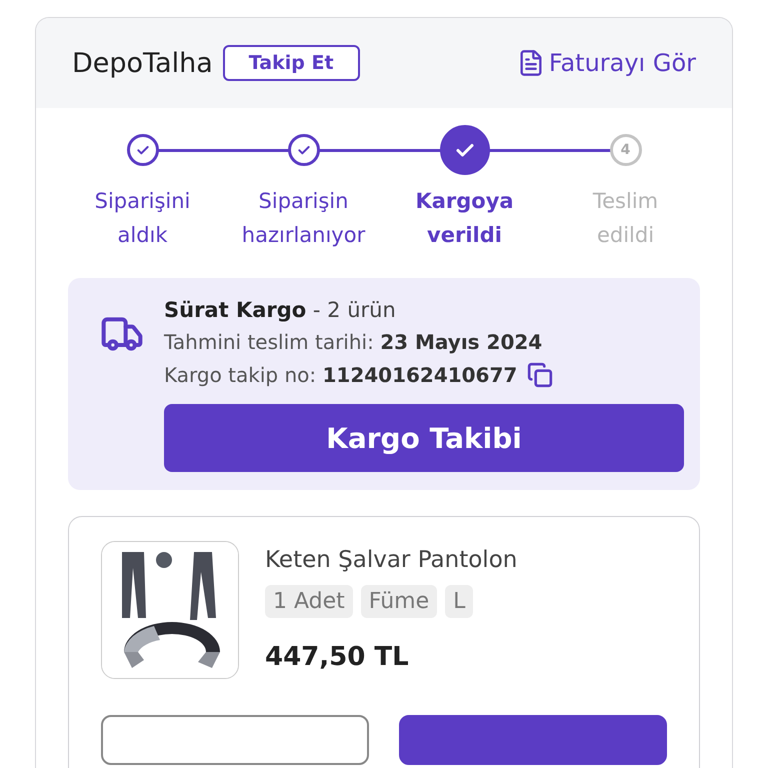 The width and height of the screenshot is (768, 768). I want to click on product-name: Keten Şalvar Pantolon, so click(391, 560).